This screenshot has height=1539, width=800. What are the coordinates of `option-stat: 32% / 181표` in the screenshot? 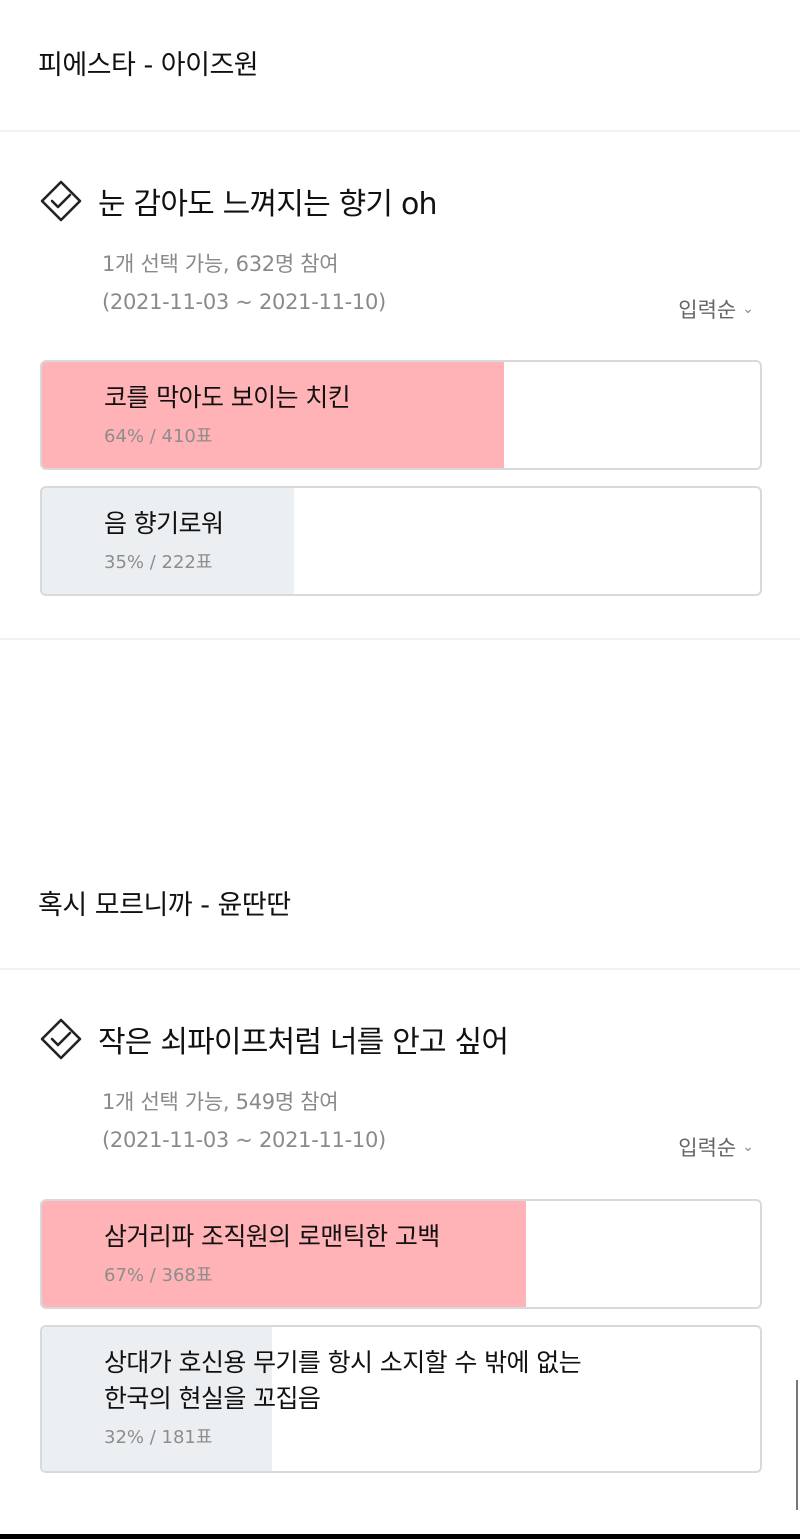 It's located at (158, 1437).